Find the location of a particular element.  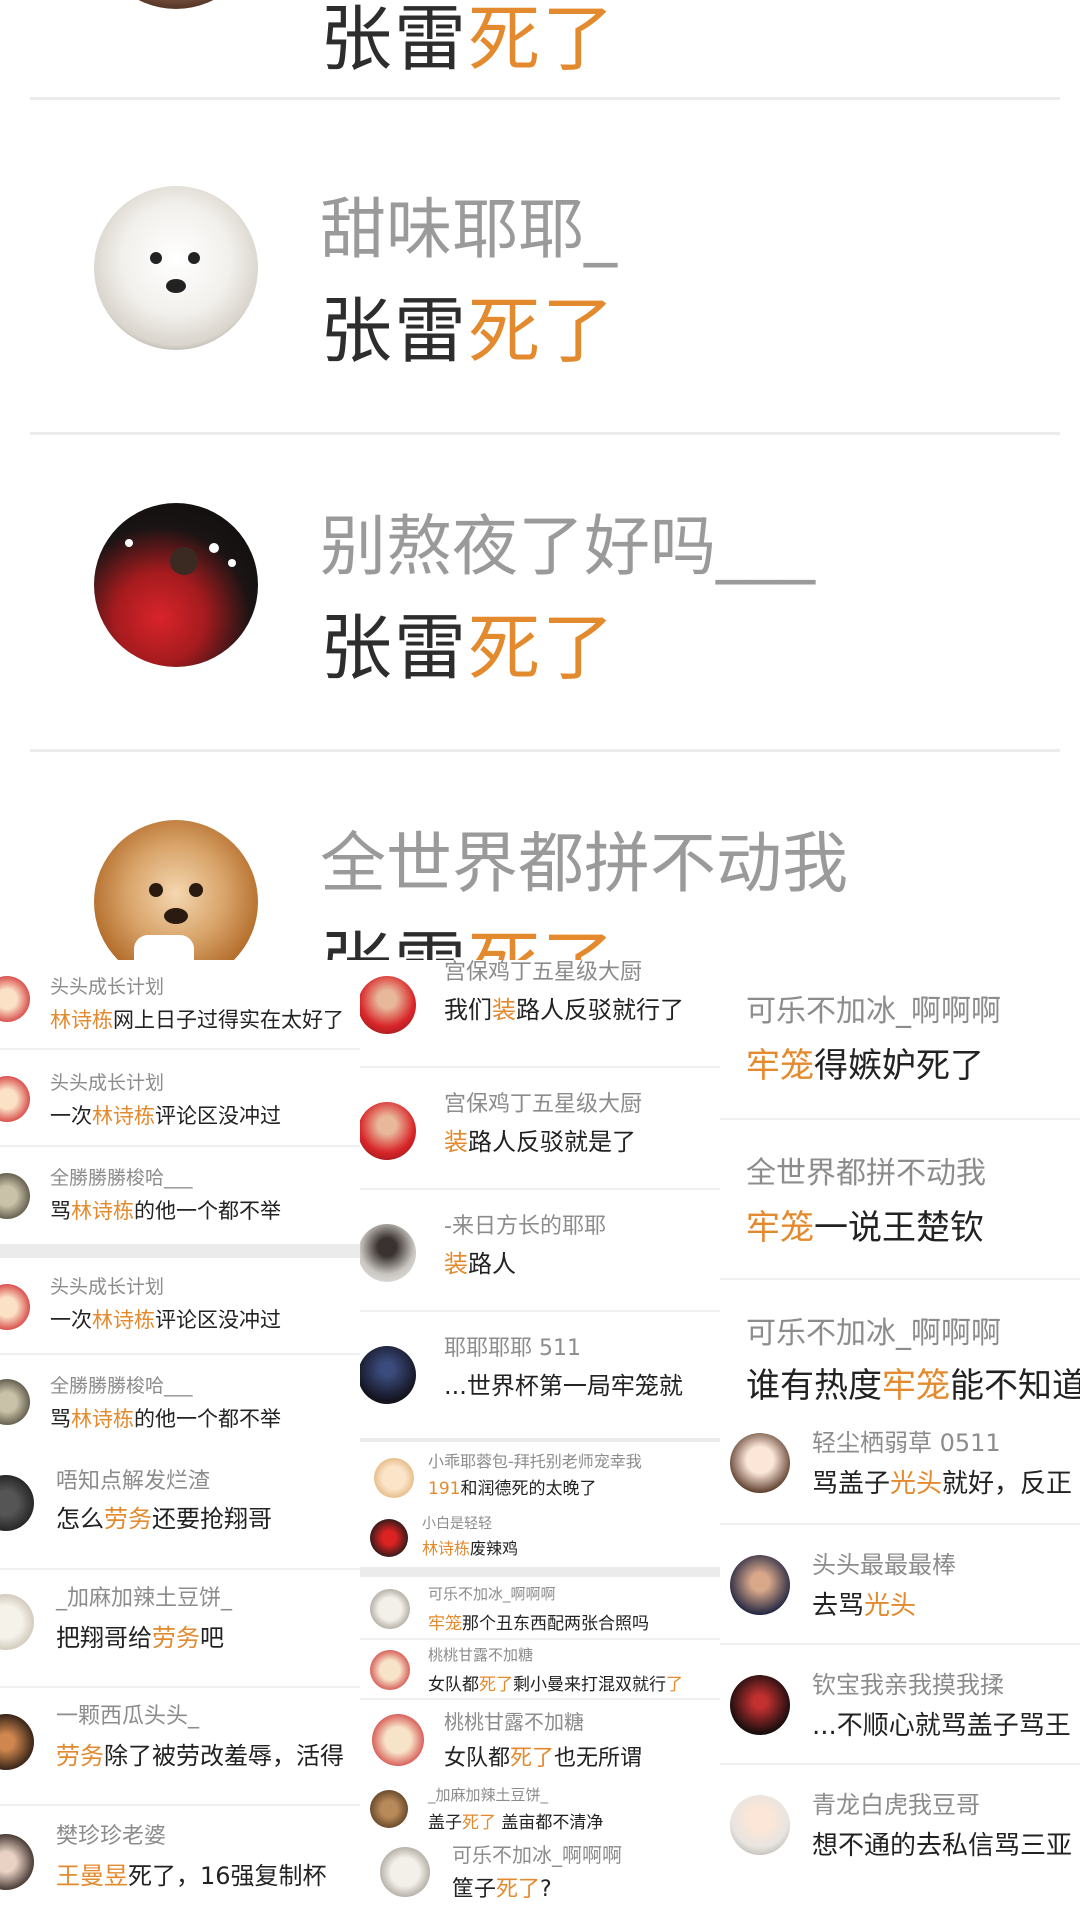

username: 轻尘栖弱草 0511 is located at coordinates (906, 1440).